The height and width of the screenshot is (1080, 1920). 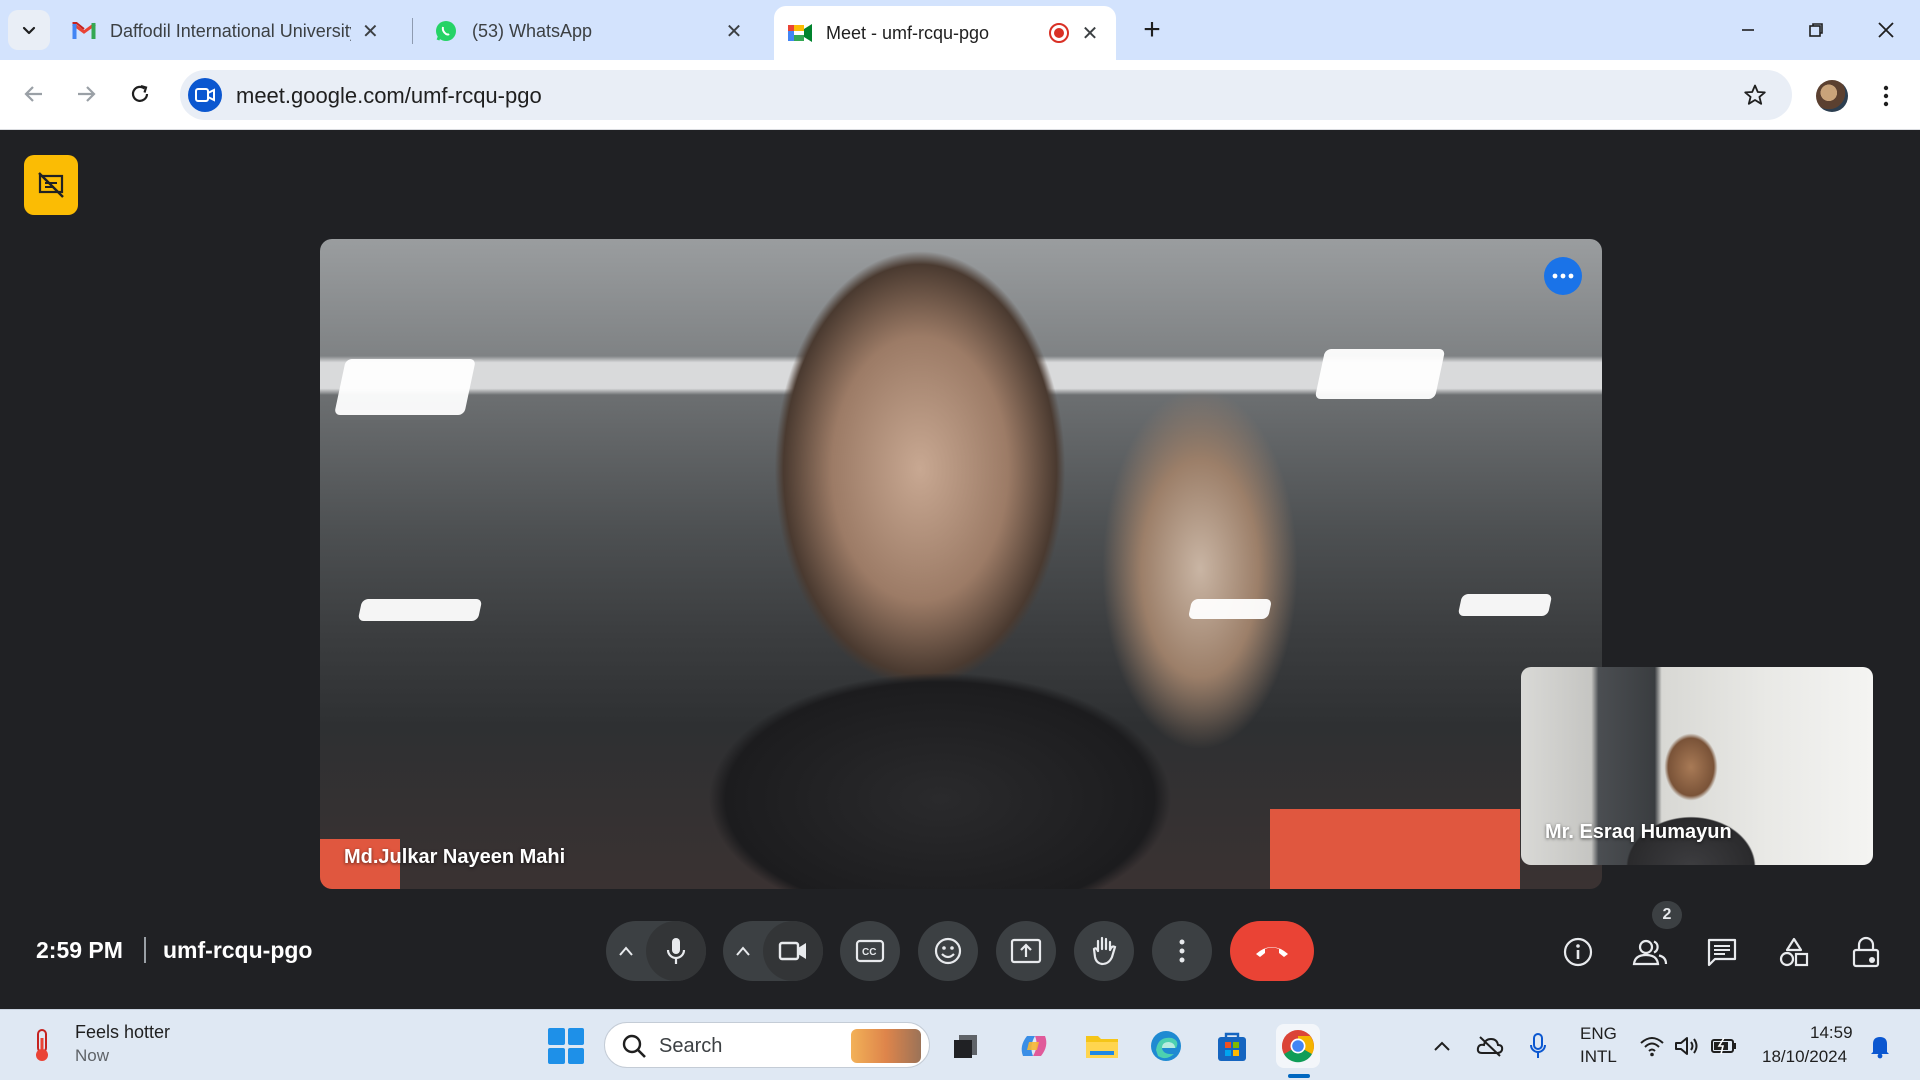 I want to click on tab-google-meet: Meet - umf-rcqu-pgo ✕, so click(x=945, y=33).